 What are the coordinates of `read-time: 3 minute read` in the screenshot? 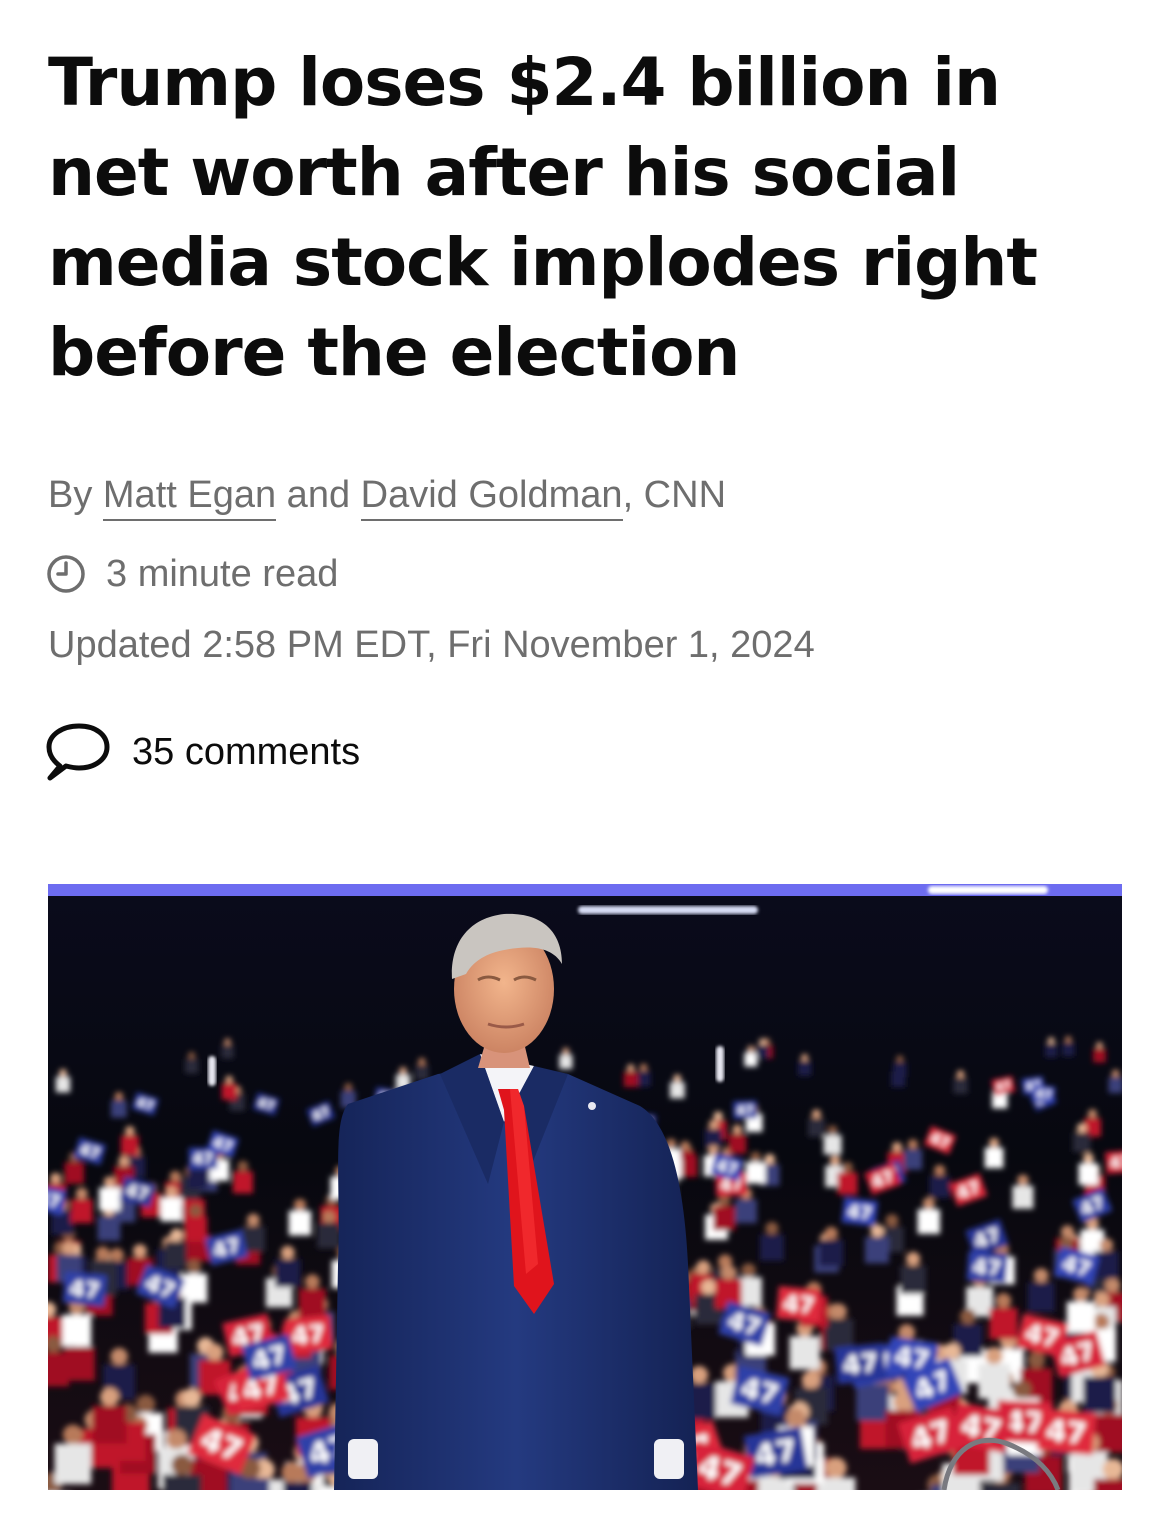 It's located at (192, 574).